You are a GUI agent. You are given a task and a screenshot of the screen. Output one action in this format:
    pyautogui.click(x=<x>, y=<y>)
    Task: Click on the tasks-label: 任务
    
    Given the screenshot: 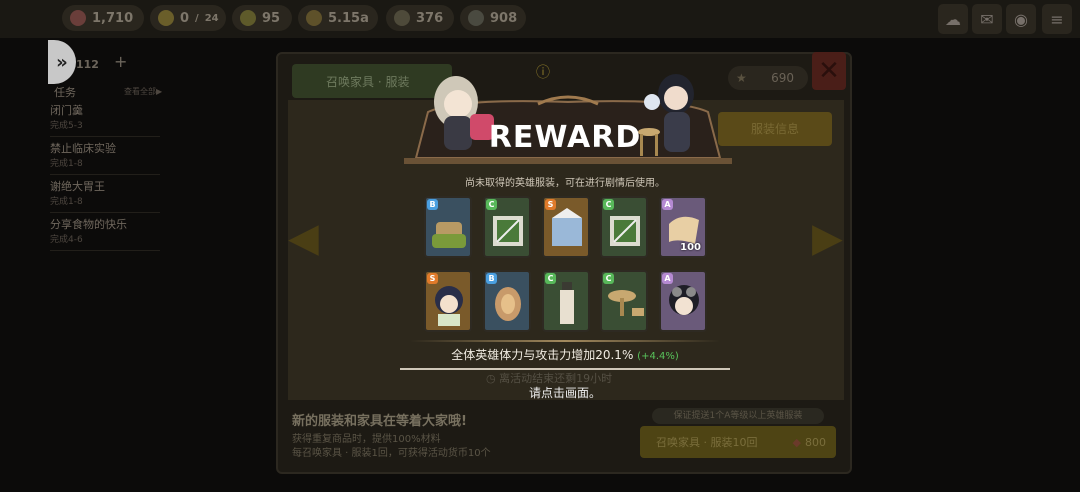 What is the action you would take?
    pyautogui.click(x=65, y=92)
    